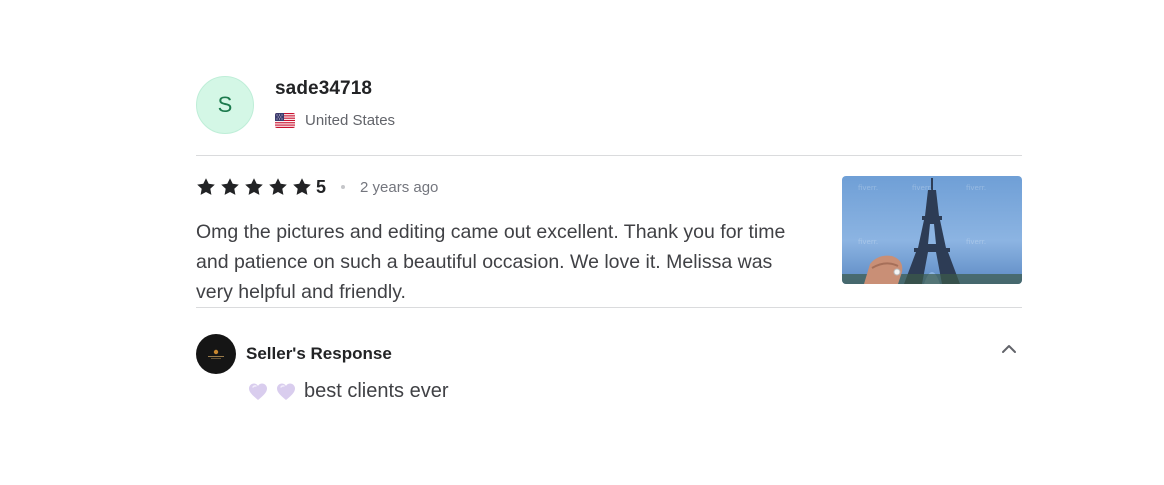 This screenshot has width=1164, height=485. What do you see at coordinates (225, 105) in the screenshot?
I see `reviewer-avatar: S` at bounding box center [225, 105].